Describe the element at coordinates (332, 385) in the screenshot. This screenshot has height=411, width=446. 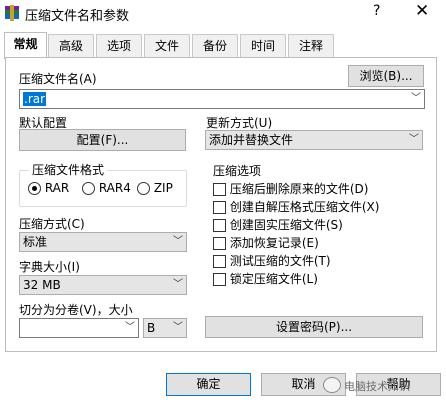
I see `wechat-watermark-icon` at that location.